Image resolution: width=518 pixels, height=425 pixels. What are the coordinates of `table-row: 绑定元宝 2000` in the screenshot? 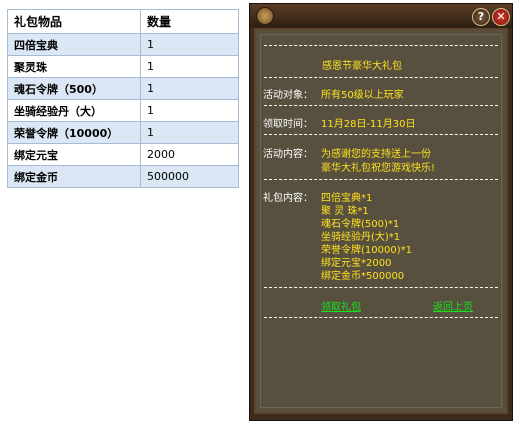 It's located at (123, 154).